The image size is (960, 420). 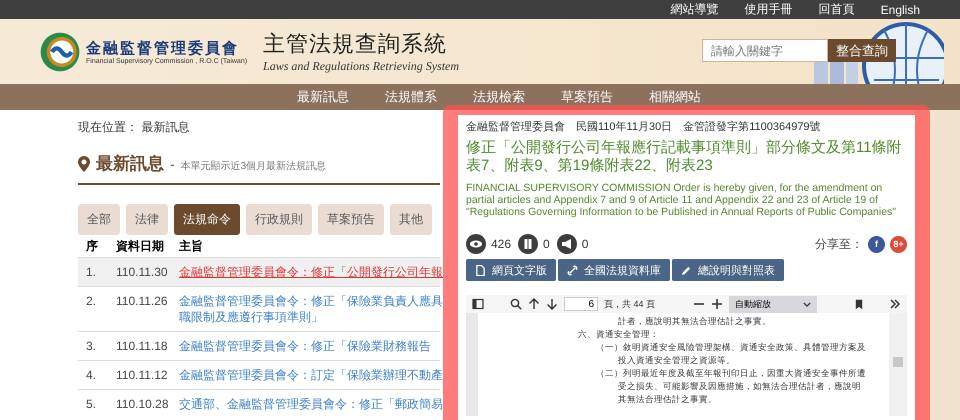 What do you see at coordinates (534, 304) in the screenshot?
I see `up-arrow-icon` at bounding box center [534, 304].